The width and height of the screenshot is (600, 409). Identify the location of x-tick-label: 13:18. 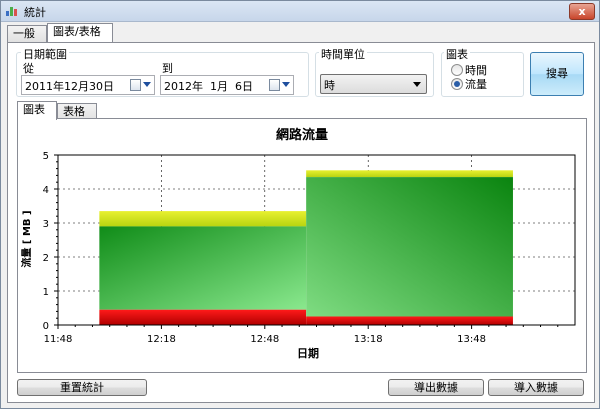
(368, 339).